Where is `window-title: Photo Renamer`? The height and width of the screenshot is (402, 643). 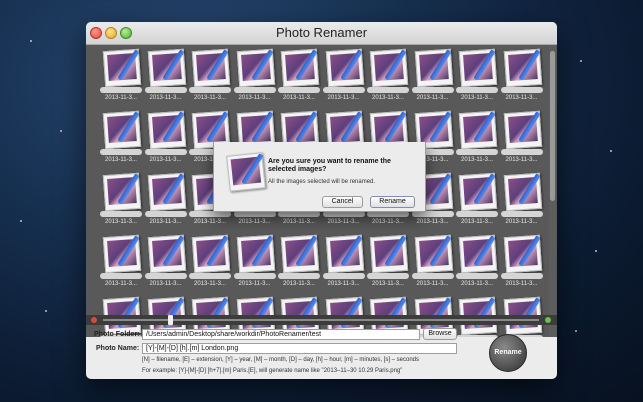 window-title: Photo Renamer is located at coordinates (321, 32).